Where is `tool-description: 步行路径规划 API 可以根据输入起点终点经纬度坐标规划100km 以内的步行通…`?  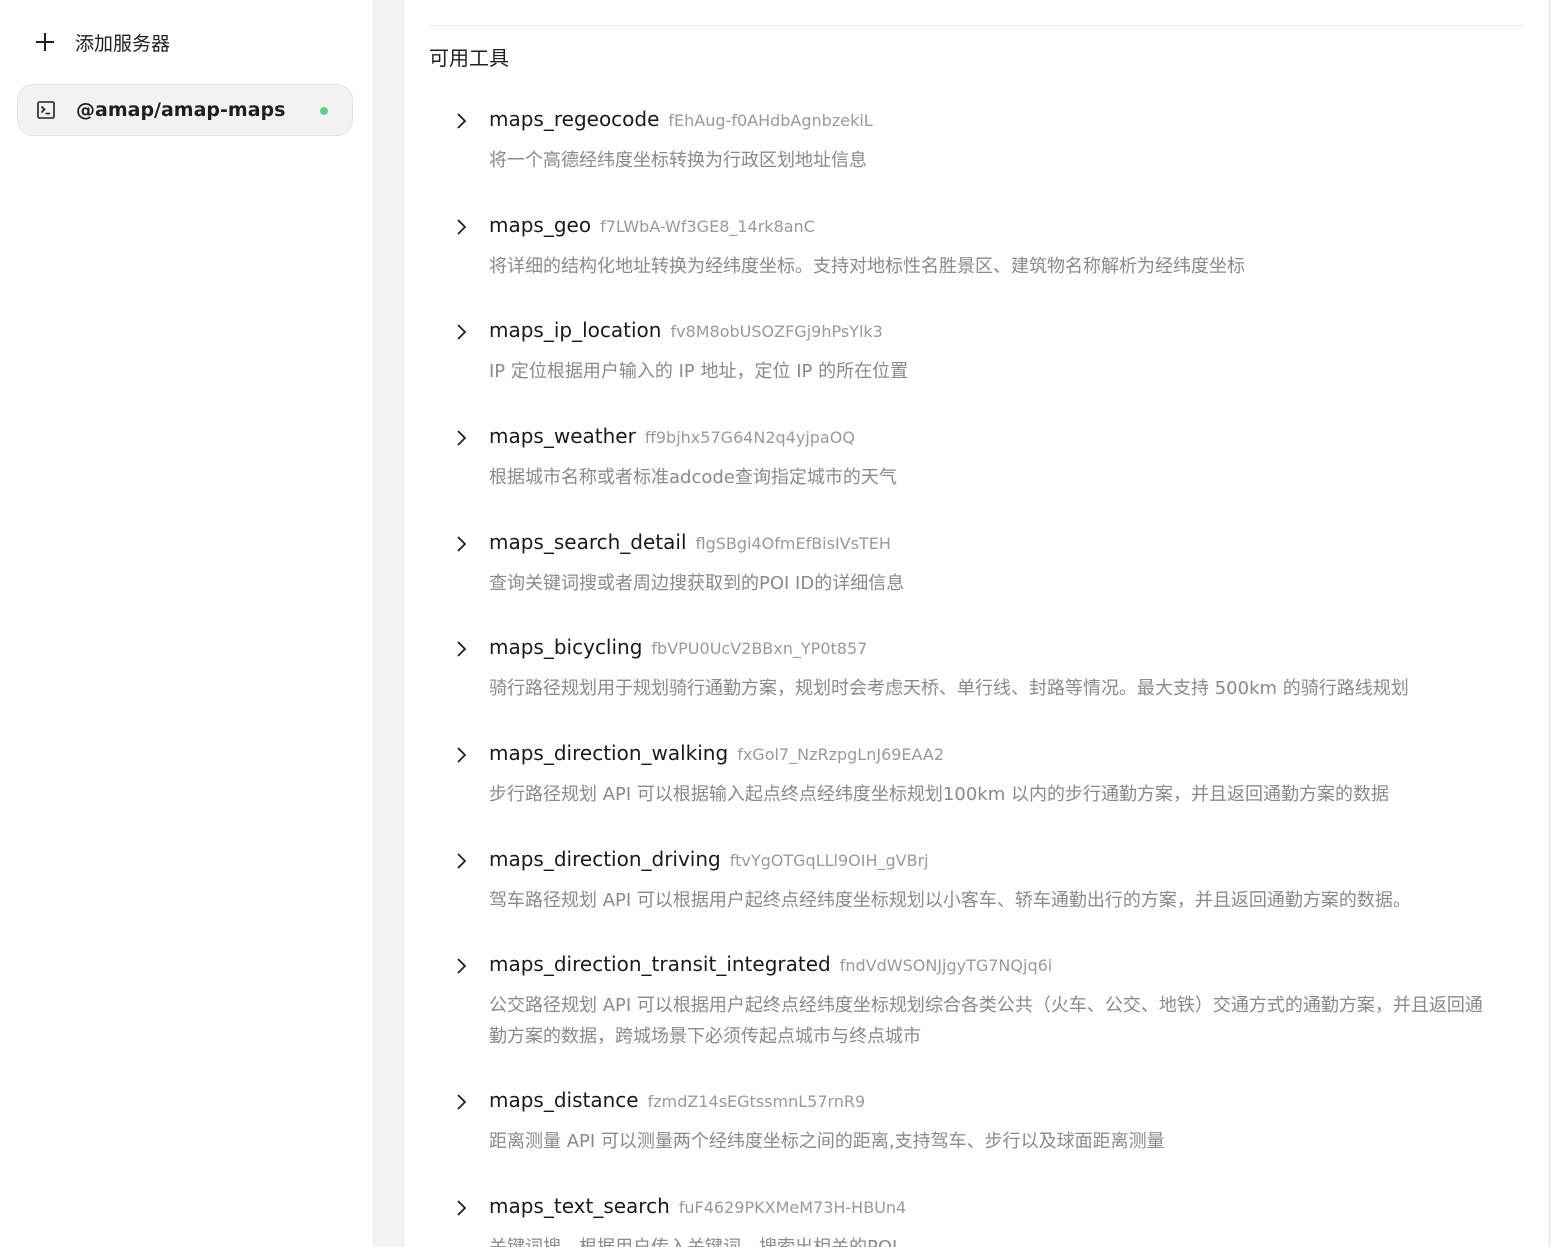 tool-description: 步行路径规划 API 可以根据输入起点终点经纬度坐标规划100km 以内的步行通… is located at coordinates (939, 794).